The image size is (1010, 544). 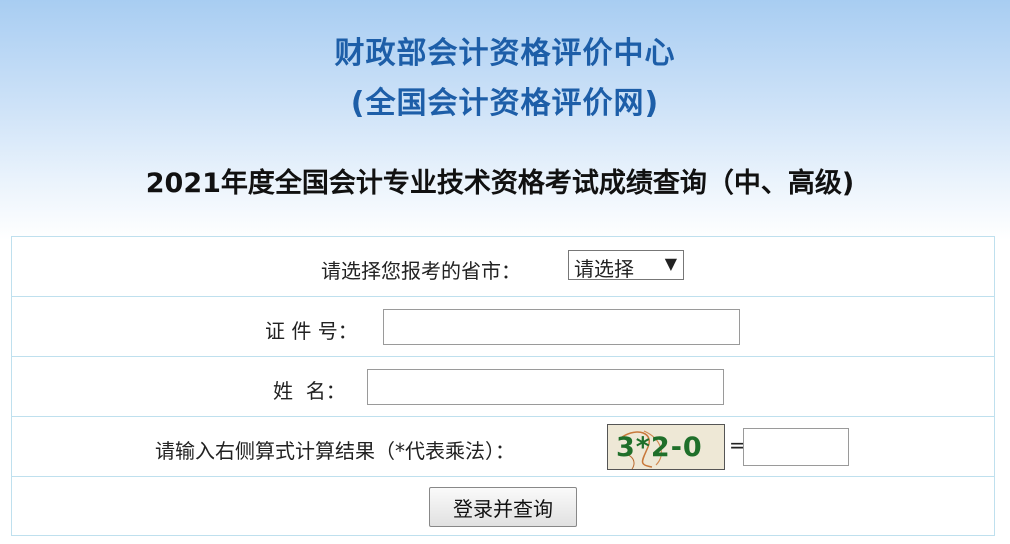 I want to click on province-select: 请选择 ▼, so click(x=626, y=265).